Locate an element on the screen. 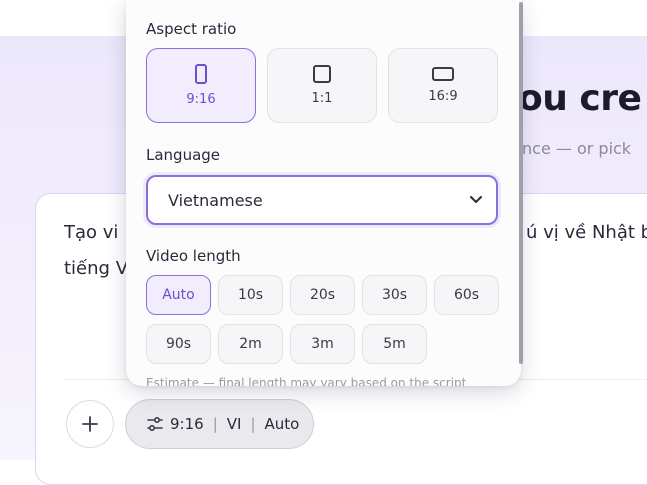 Image resolution: width=647 pixels, height=485 pixels. pill-aspect-value: 9:16 is located at coordinates (187, 424).